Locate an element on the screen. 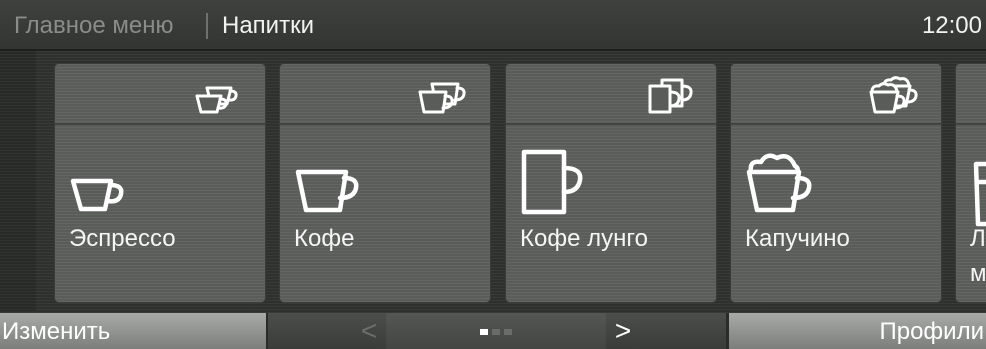 The height and width of the screenshot is (349, 986). beverage-label: Ла is located at coordinates (978, 238).